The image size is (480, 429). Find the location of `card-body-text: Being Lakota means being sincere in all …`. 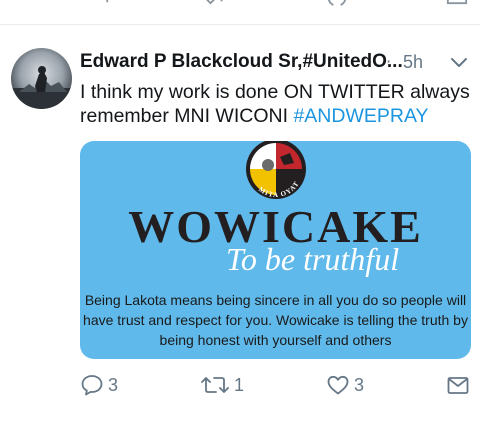

card-body-text: Being Lakota means being sincere in all … is located at coordinates (275, 320).